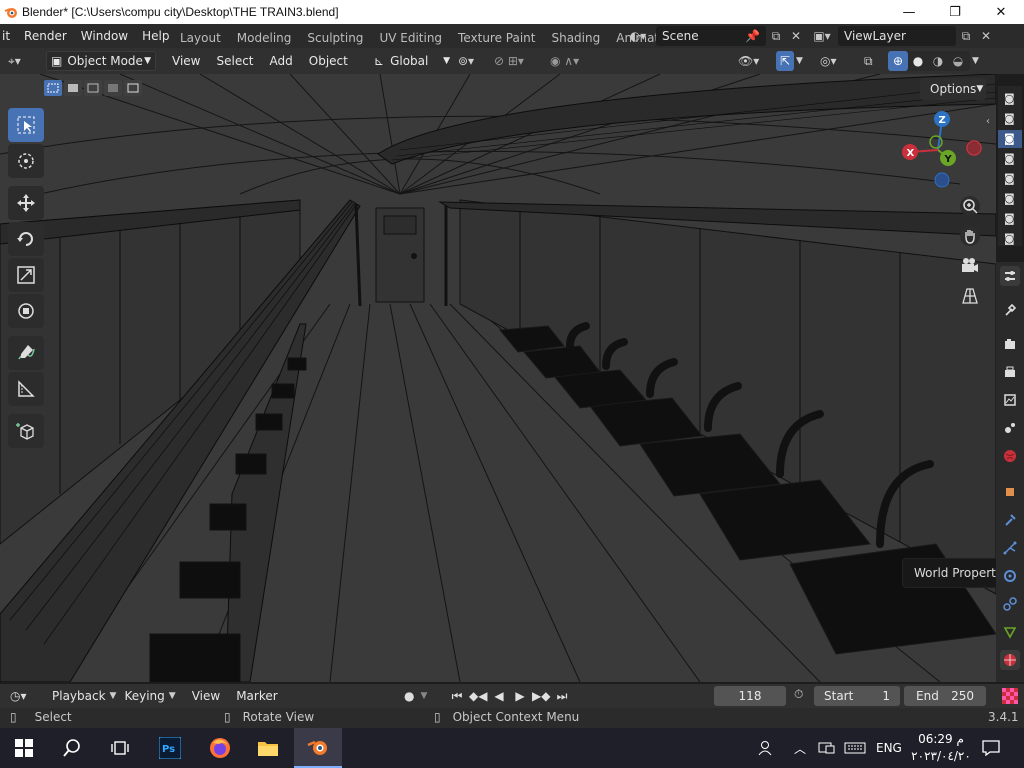  What do you see at coordinates (575, 61) in the screenshot?
I see `proportional-edit-icon: ◉ ∧▾` at bounding box center [575, 61].